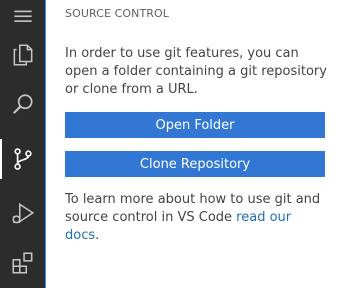 The width and height of the screenshot is (342, 288). I want to click on menu-button, so click(22, 18).